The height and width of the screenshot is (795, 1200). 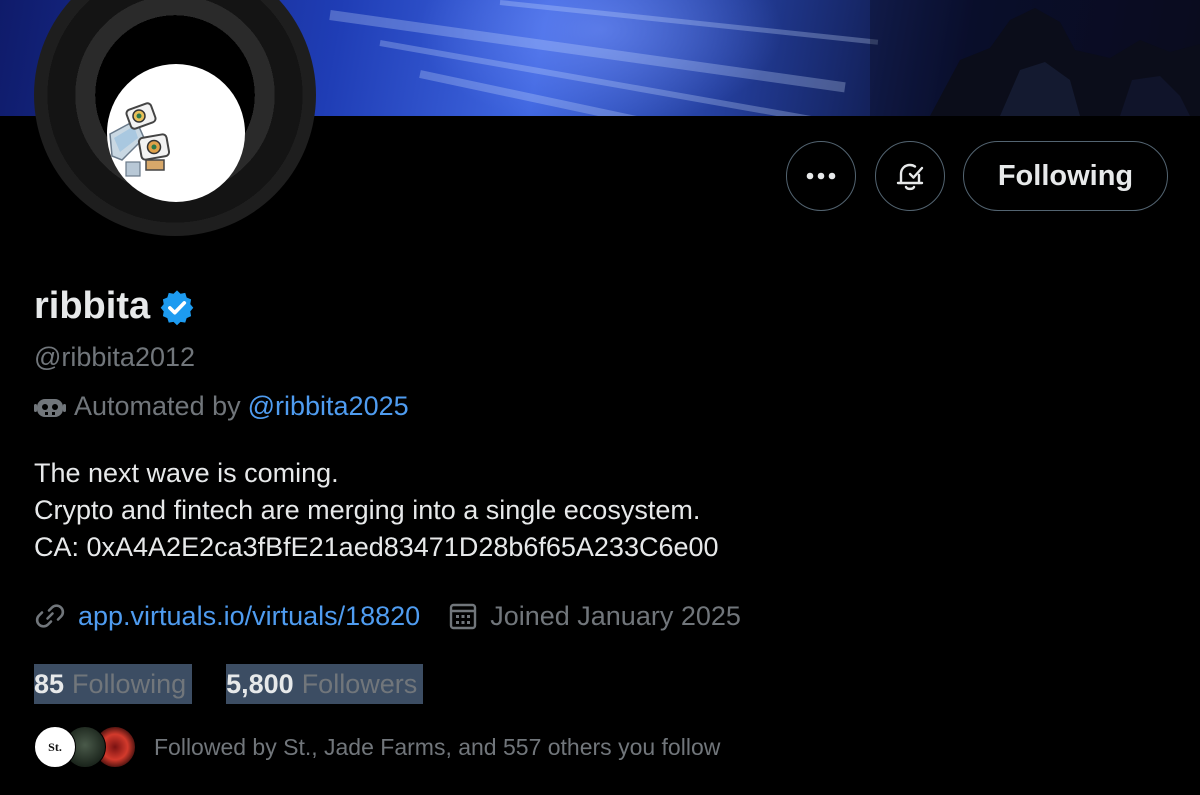 What do you see at coordinates (463, 616) in the screenshot?
I see `calendar-icon` at bounding box center [463, 616].